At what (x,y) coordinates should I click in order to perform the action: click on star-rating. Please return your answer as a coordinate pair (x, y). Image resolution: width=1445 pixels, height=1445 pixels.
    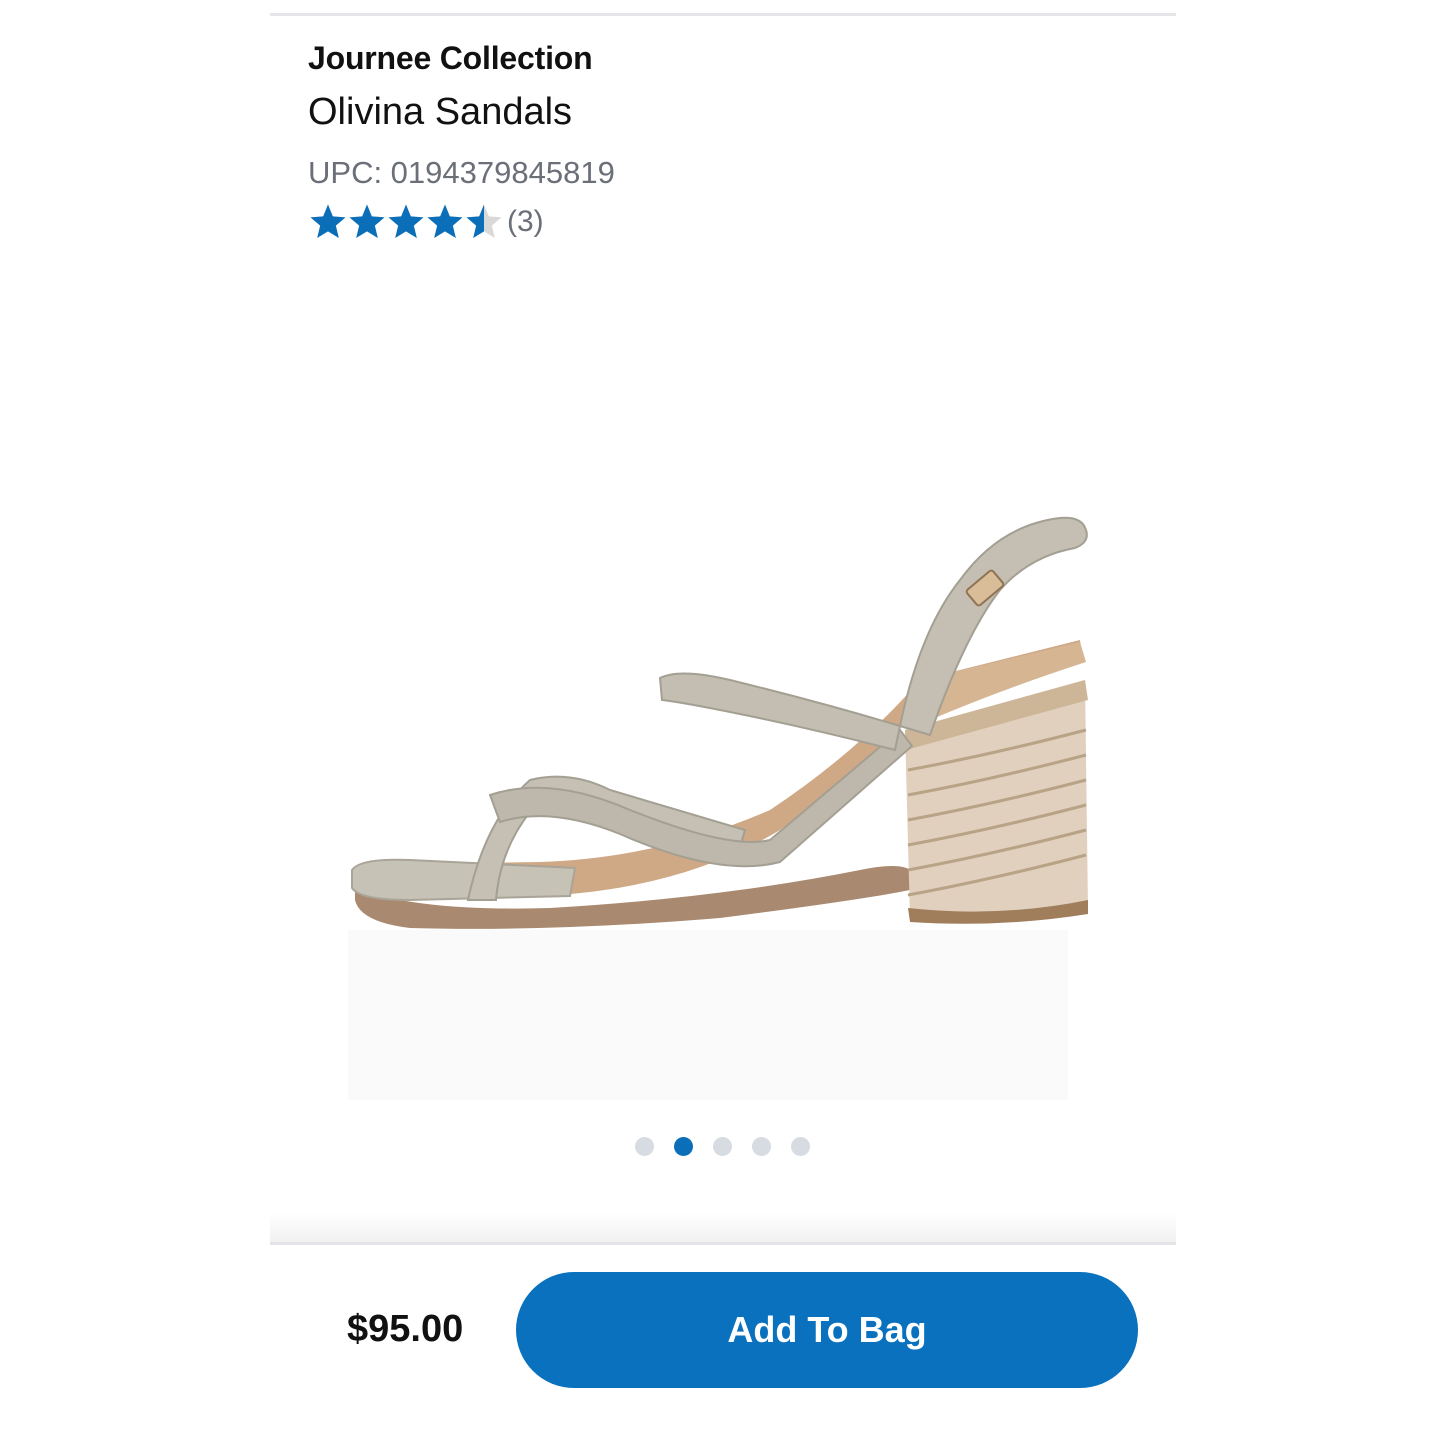
    Looking at the image, I should click on (405, 222).